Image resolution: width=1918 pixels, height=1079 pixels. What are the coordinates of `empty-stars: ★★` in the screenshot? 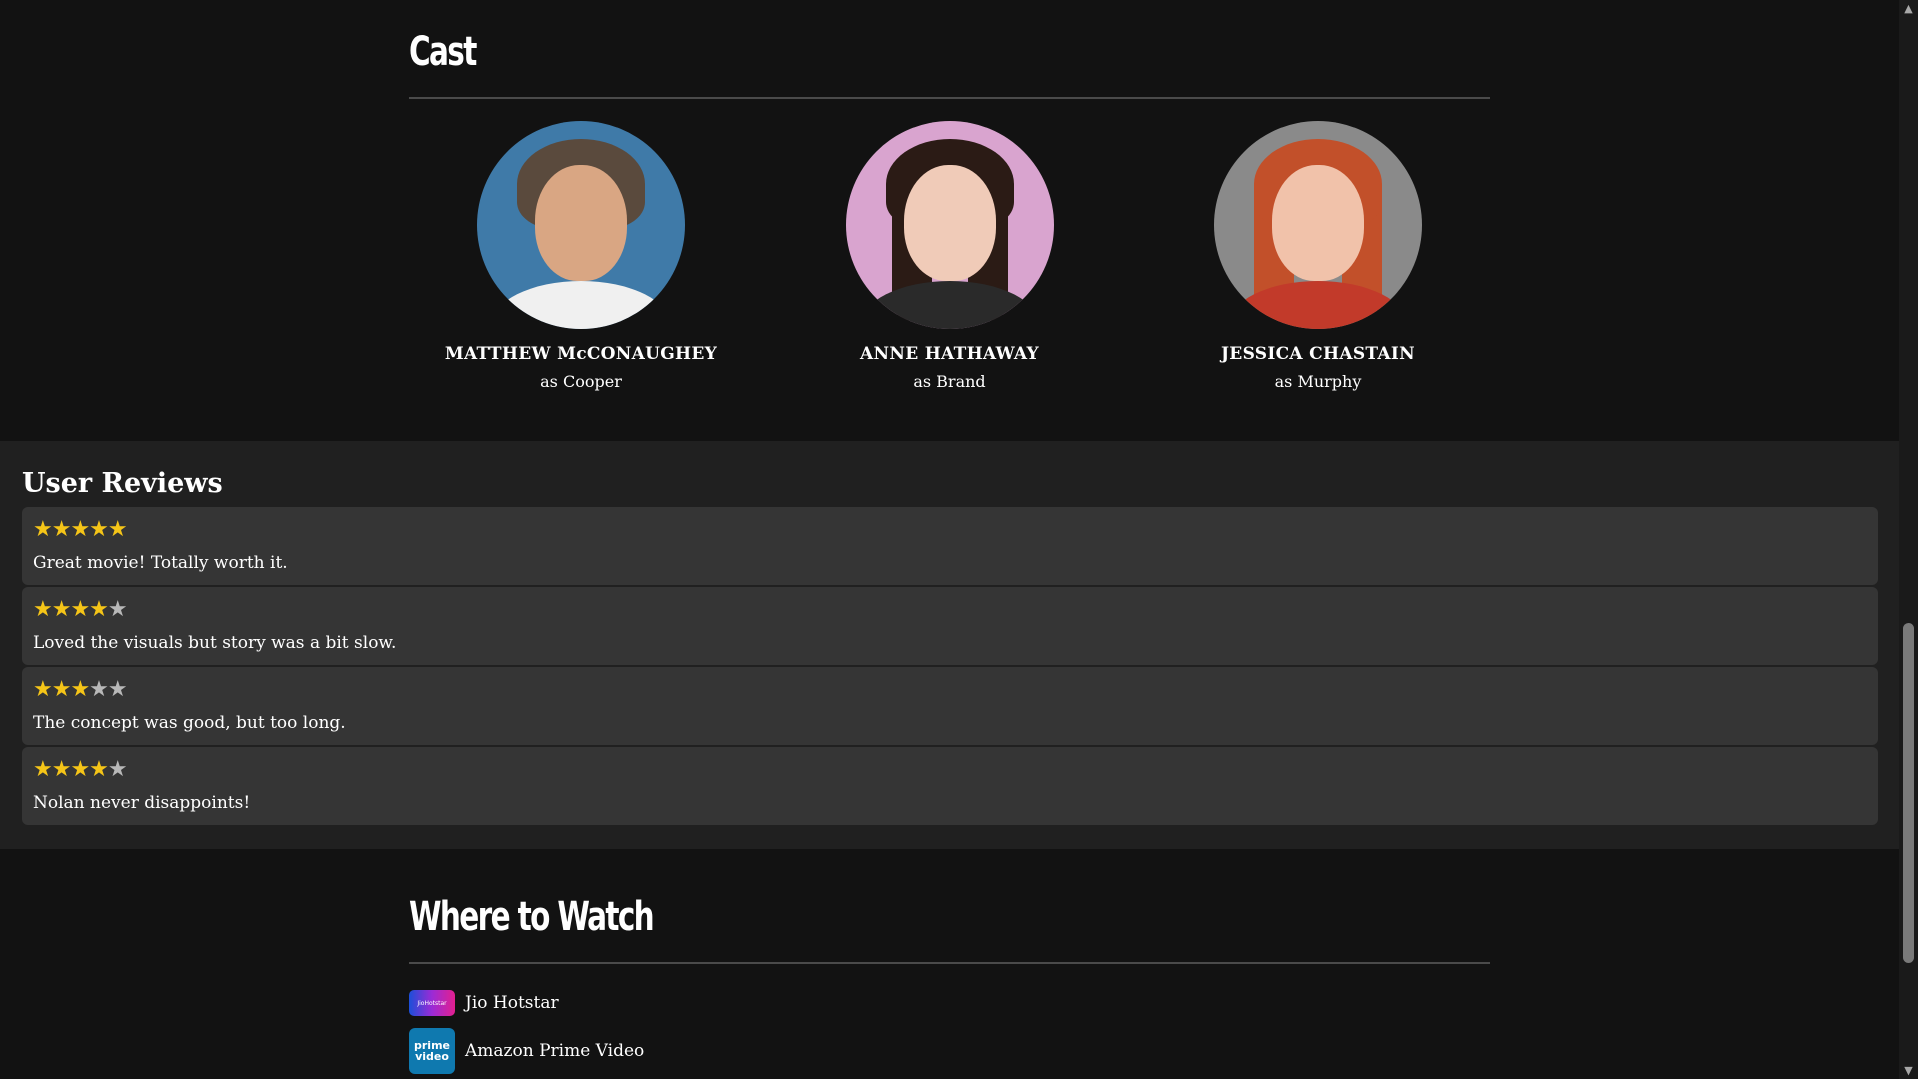 It's located at (108, 689).